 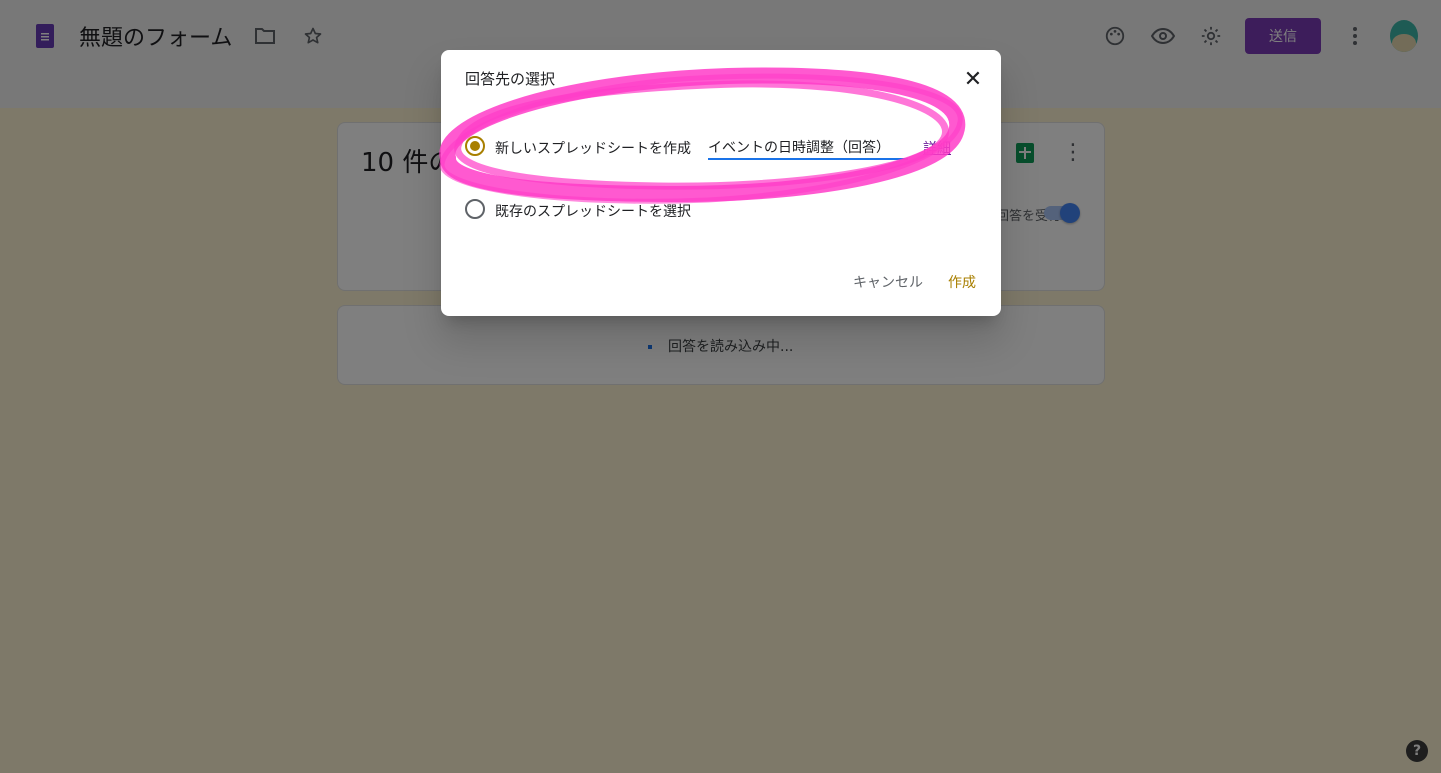 I want to click on close-icon: ✕, so click(x=973, y=80).